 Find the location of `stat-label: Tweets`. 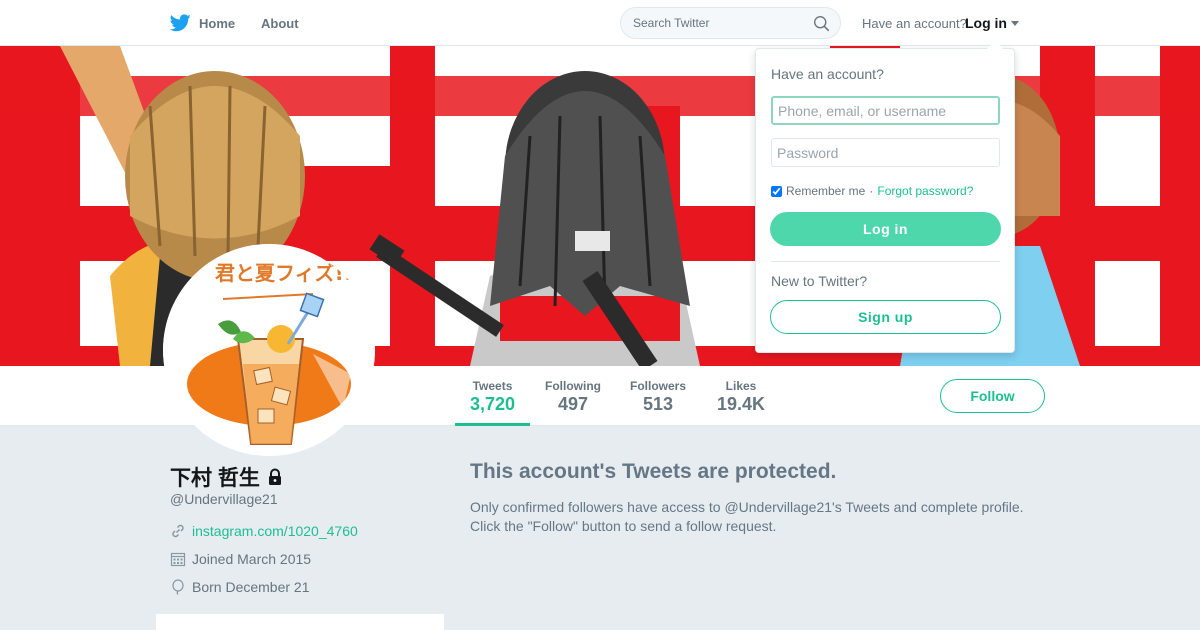

stat-label: Tweets is located at coordinates (492, 386).